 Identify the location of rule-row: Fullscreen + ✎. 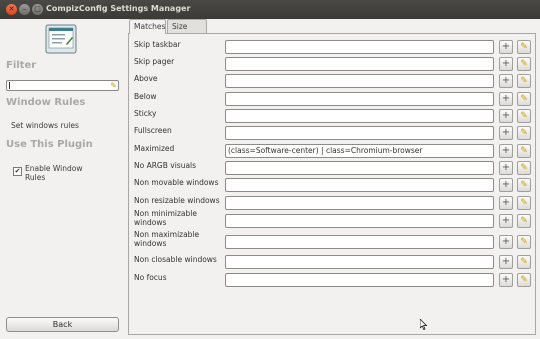
(334, 133).